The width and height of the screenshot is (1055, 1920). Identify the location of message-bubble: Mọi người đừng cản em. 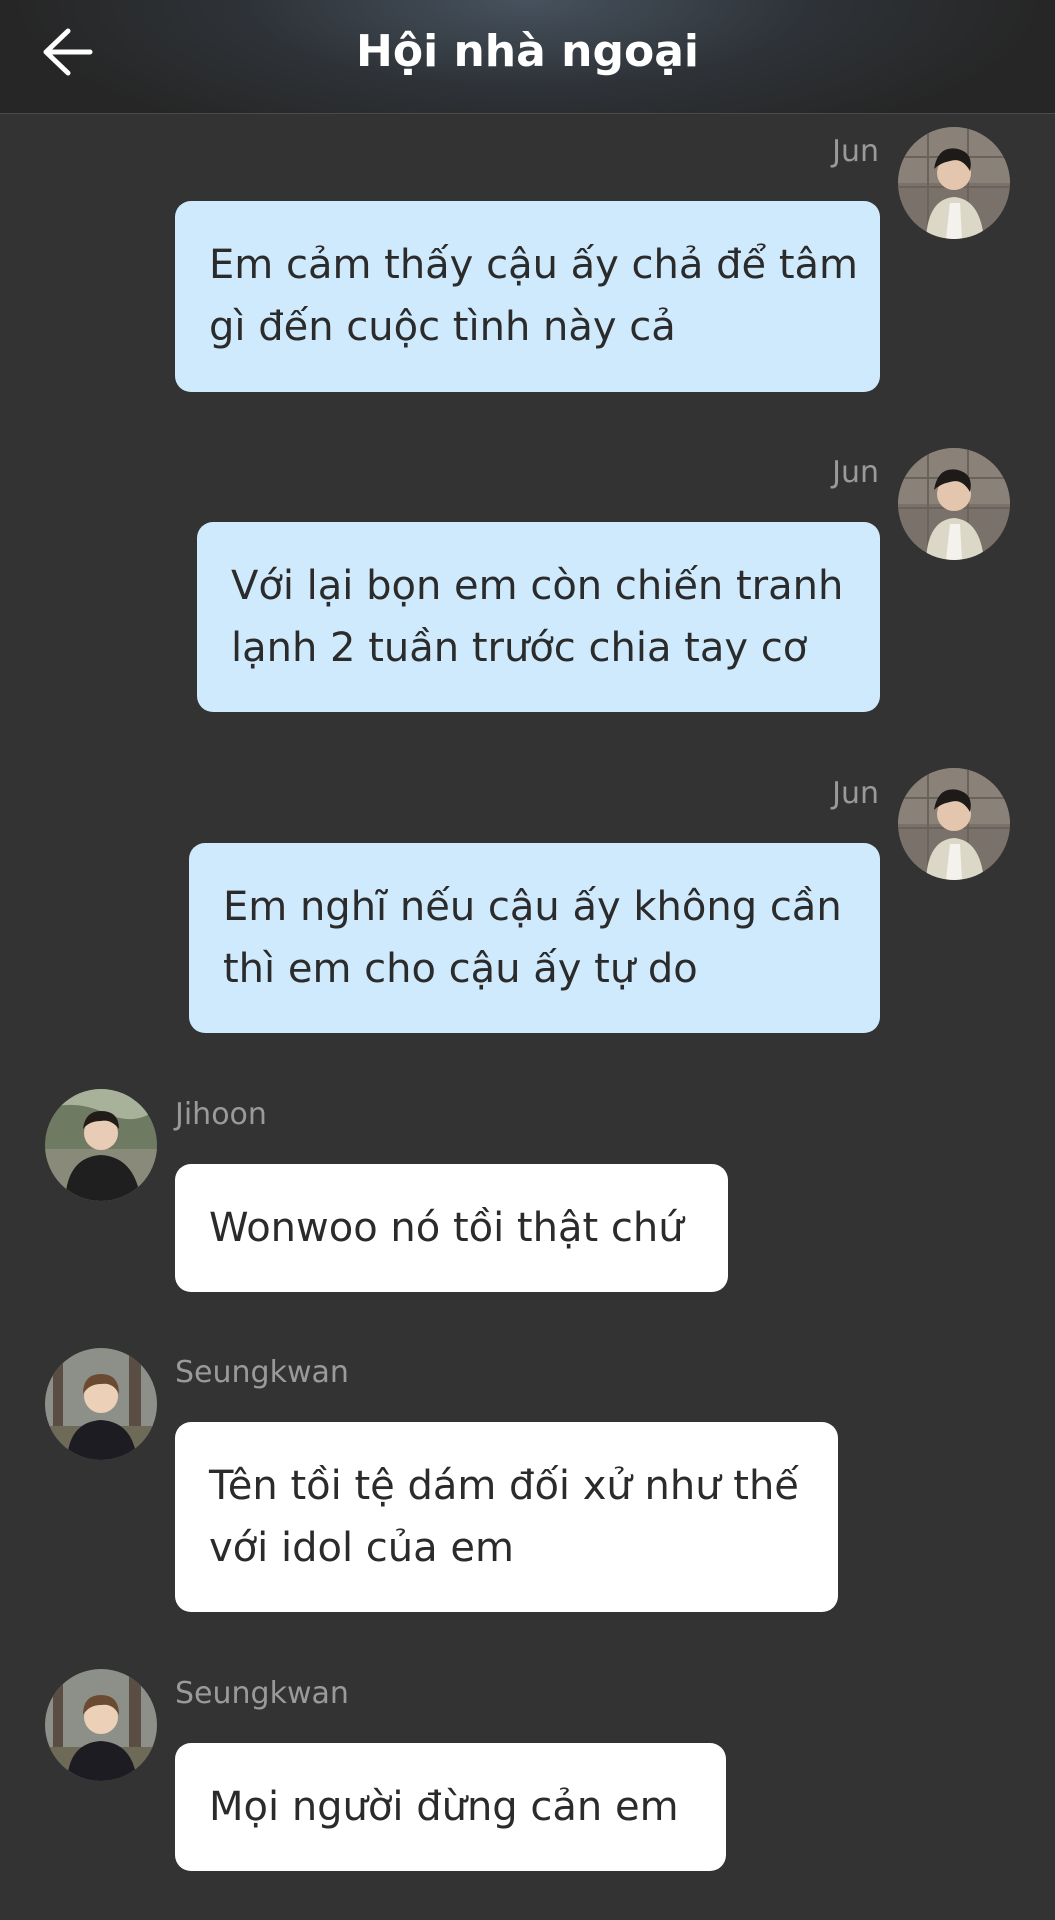
(450, 1807).